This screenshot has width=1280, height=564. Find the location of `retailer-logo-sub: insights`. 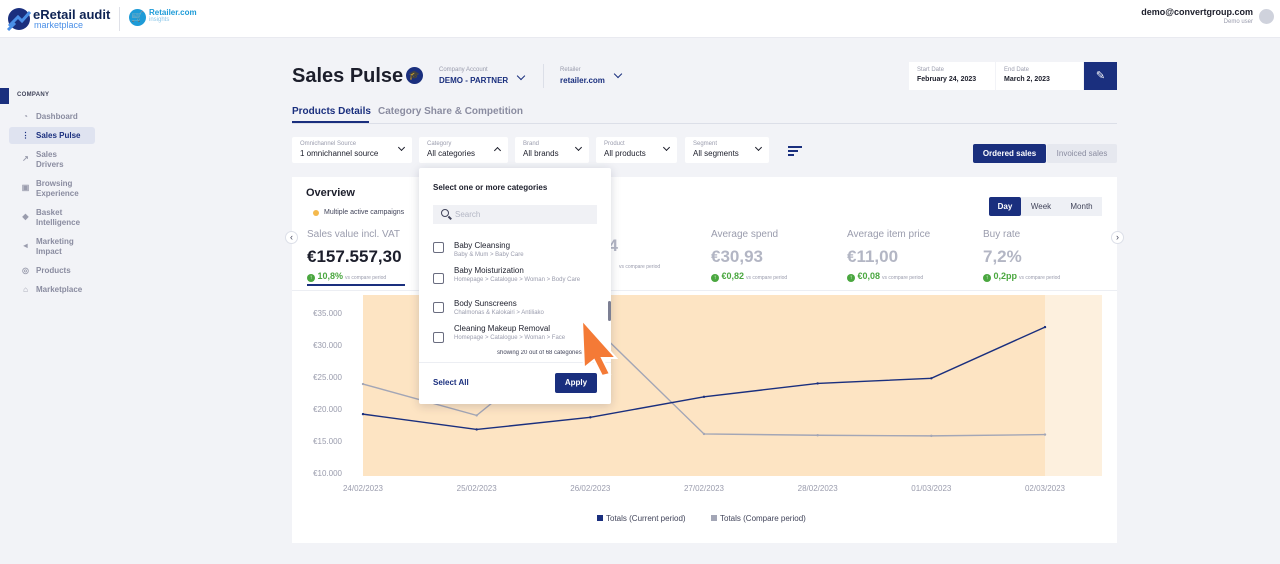

retailer-logo-sub: insights is located at coordinates (159, 20).